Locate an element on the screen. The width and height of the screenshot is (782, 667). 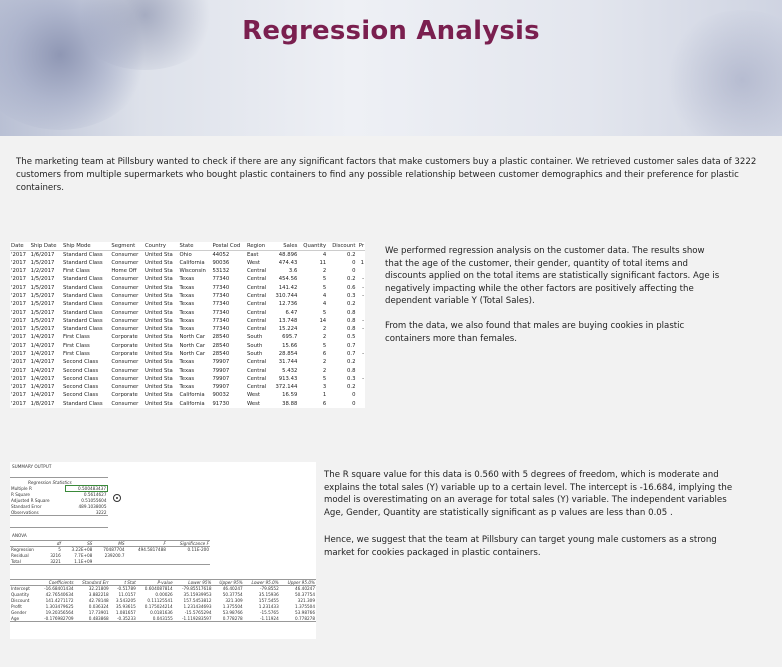
column-header: Postal Cod is located at coordinates (228, 246).